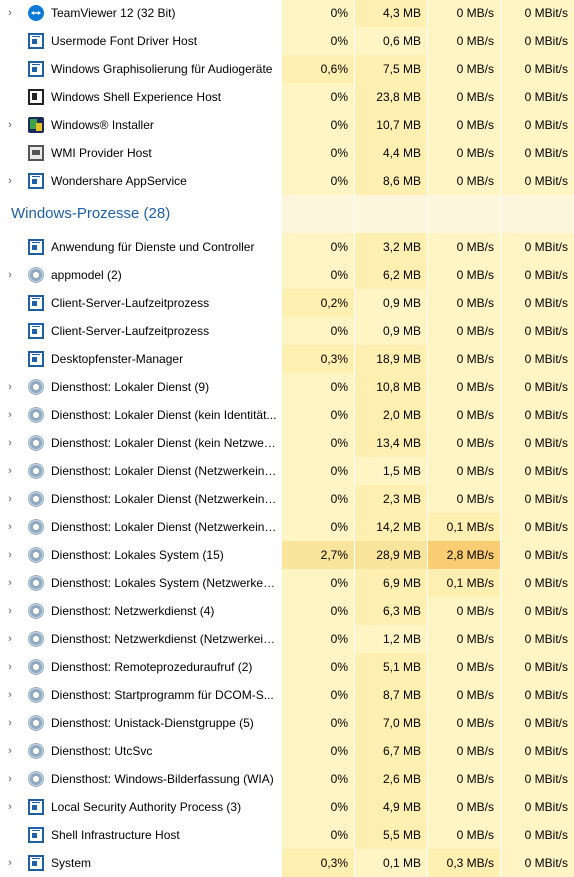 This screenshot has width=574, height=877. What do you see at coordinates (140, 125) in the screenshot?
I see `process-name-cell: › Windows® Installer` at bounding box center [140, 125].